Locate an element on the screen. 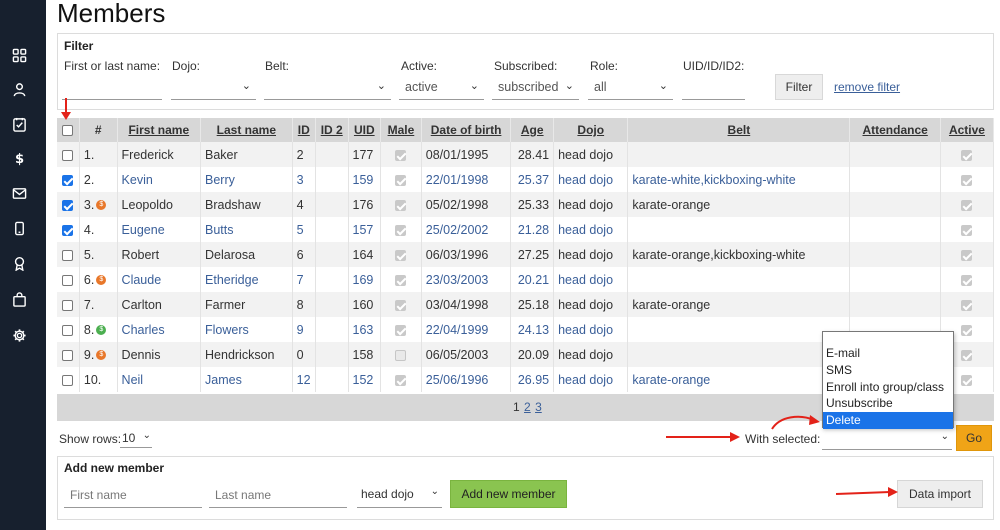 This screenshot has width=1000, height=530. col-belt: Belt is located at coordinates (739, 130).